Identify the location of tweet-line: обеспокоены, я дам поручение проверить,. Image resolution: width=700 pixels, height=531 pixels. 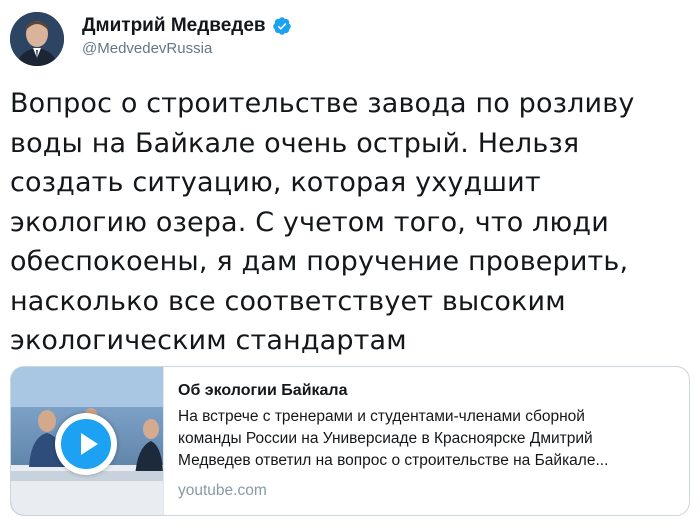
(319, 261).